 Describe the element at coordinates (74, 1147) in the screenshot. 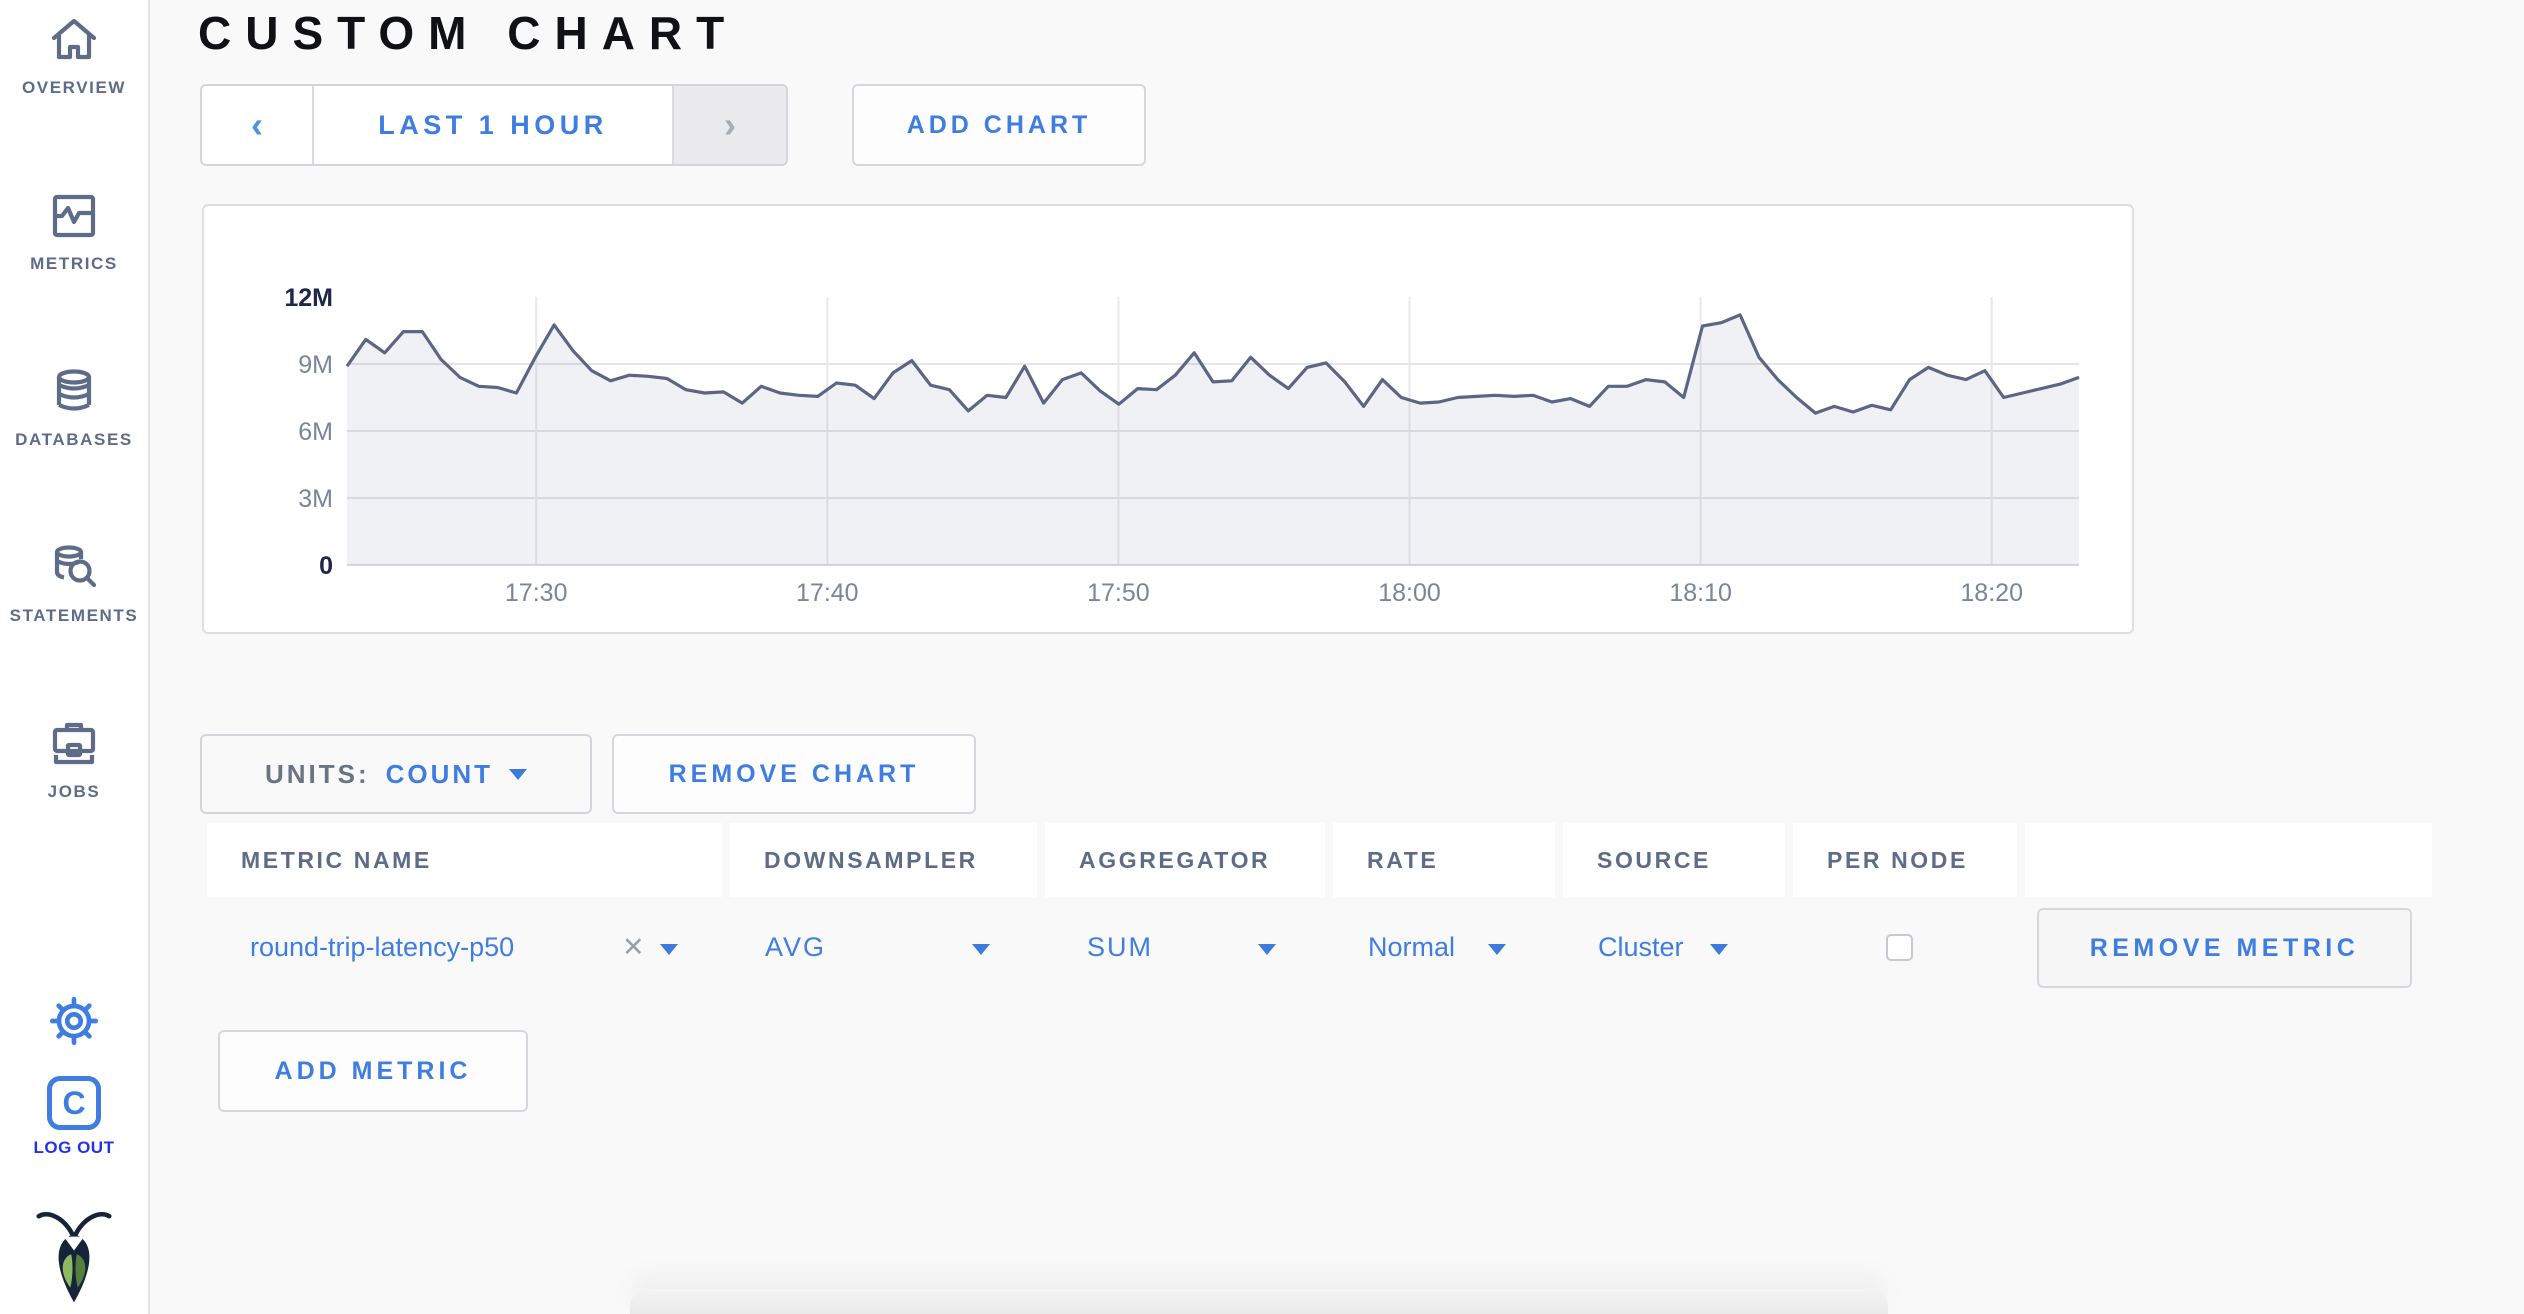

I see `logout-label: LOG OUT` at that location.